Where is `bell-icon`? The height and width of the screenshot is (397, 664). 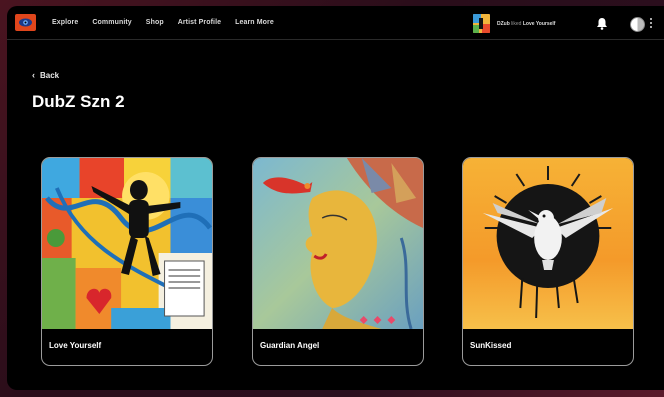 bell-icon is located at coordinates (602, 26).